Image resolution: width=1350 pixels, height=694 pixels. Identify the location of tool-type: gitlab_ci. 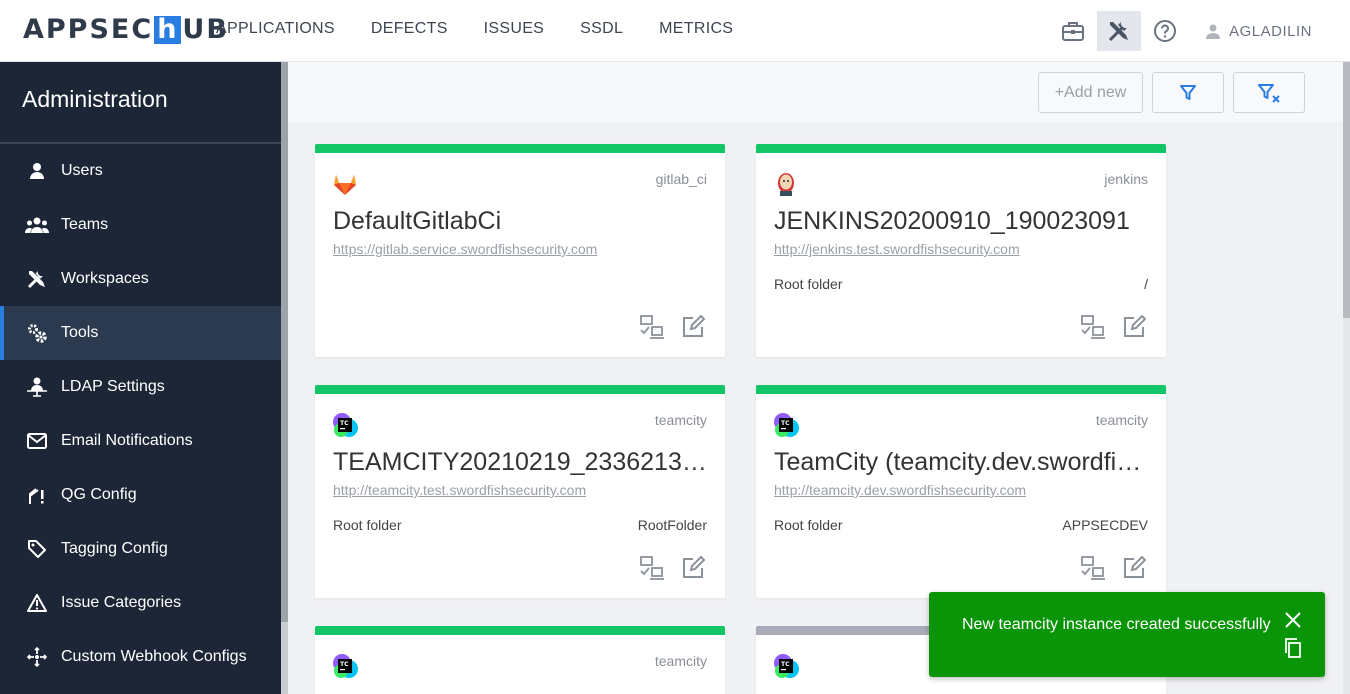
(681, 179).